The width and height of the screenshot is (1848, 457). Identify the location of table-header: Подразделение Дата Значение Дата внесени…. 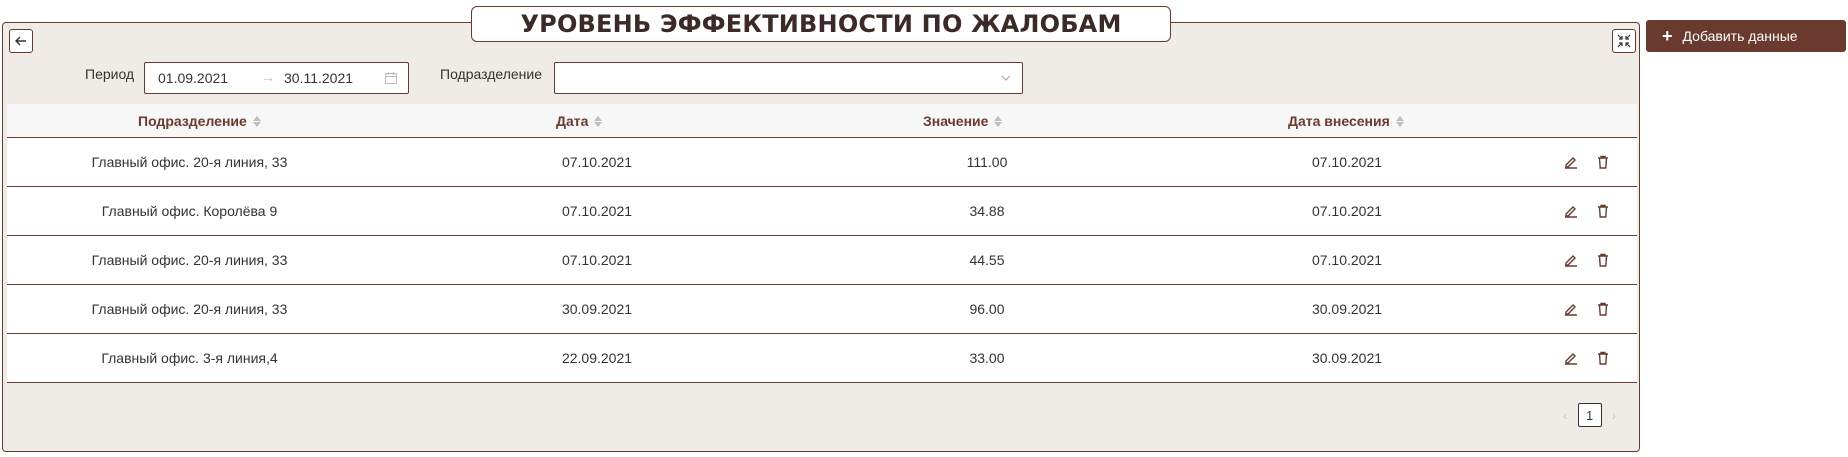
(822, 121).